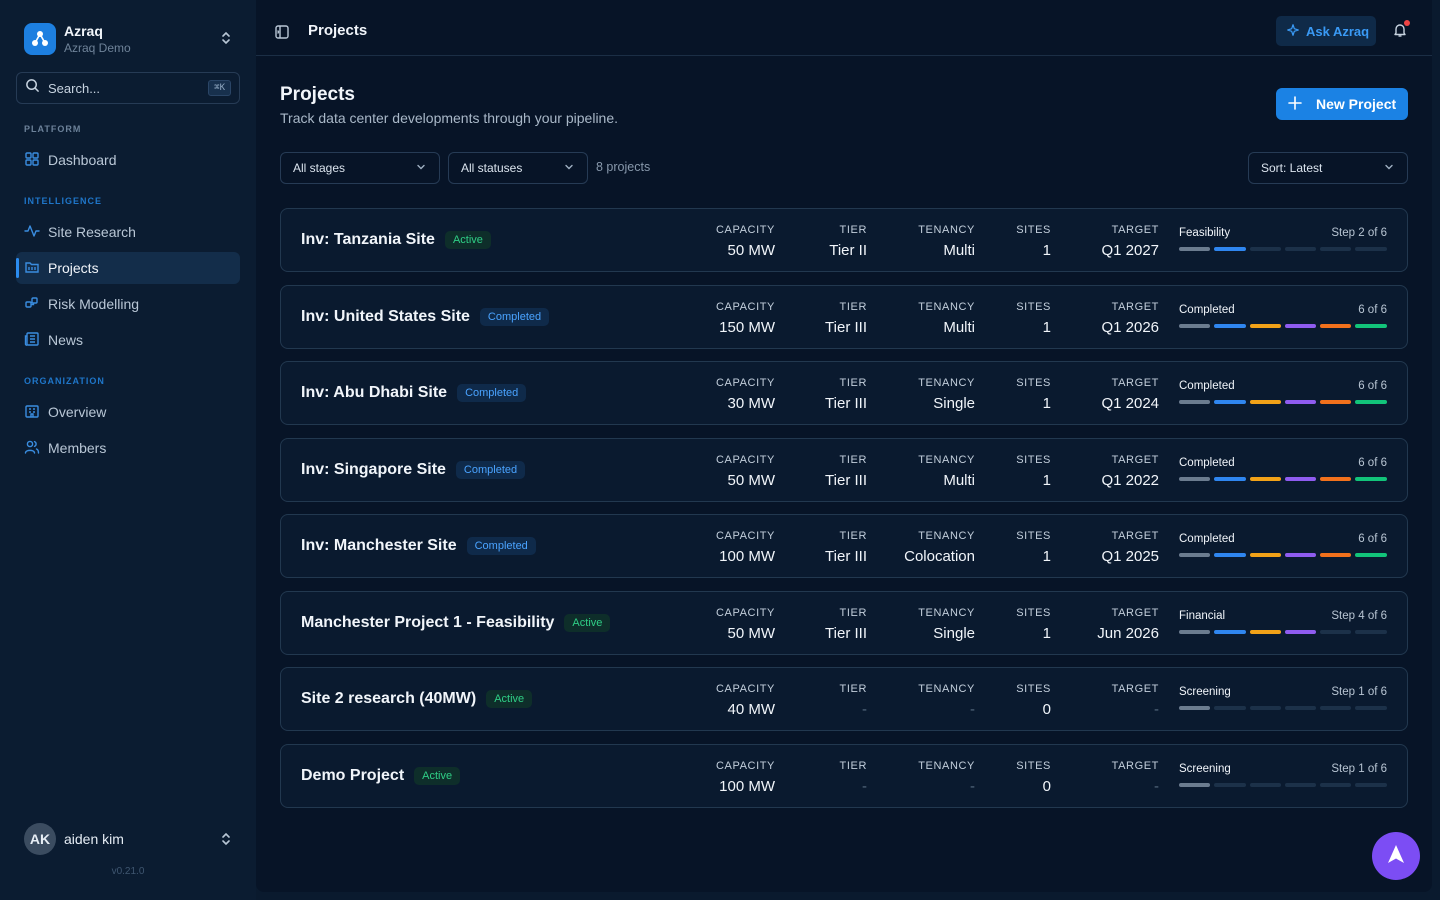  What do you see at coordinates (32, 232) in the screenshot?
I see `activity-icon` at bounding box center [32, 232].